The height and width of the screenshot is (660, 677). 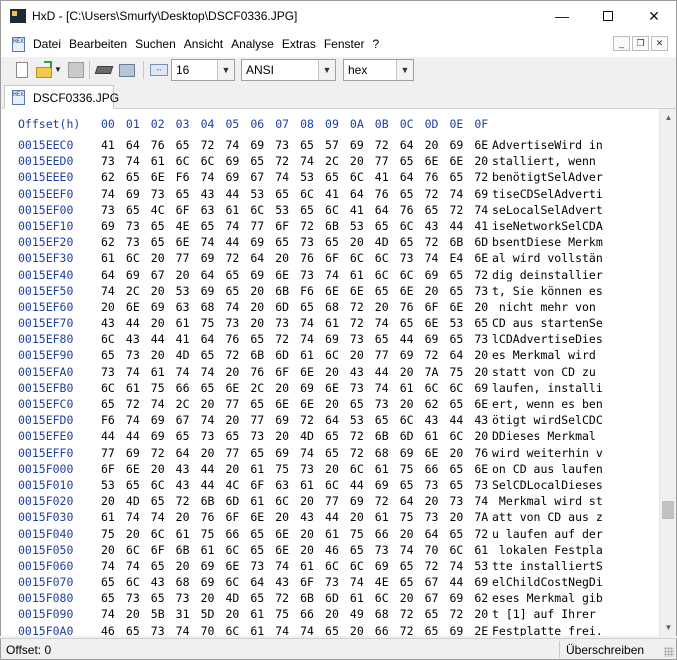 What do you see at coordinates (344, 44) in the screenshot?
I see `menu-item: Fenster` at bounding box center [344, 44].